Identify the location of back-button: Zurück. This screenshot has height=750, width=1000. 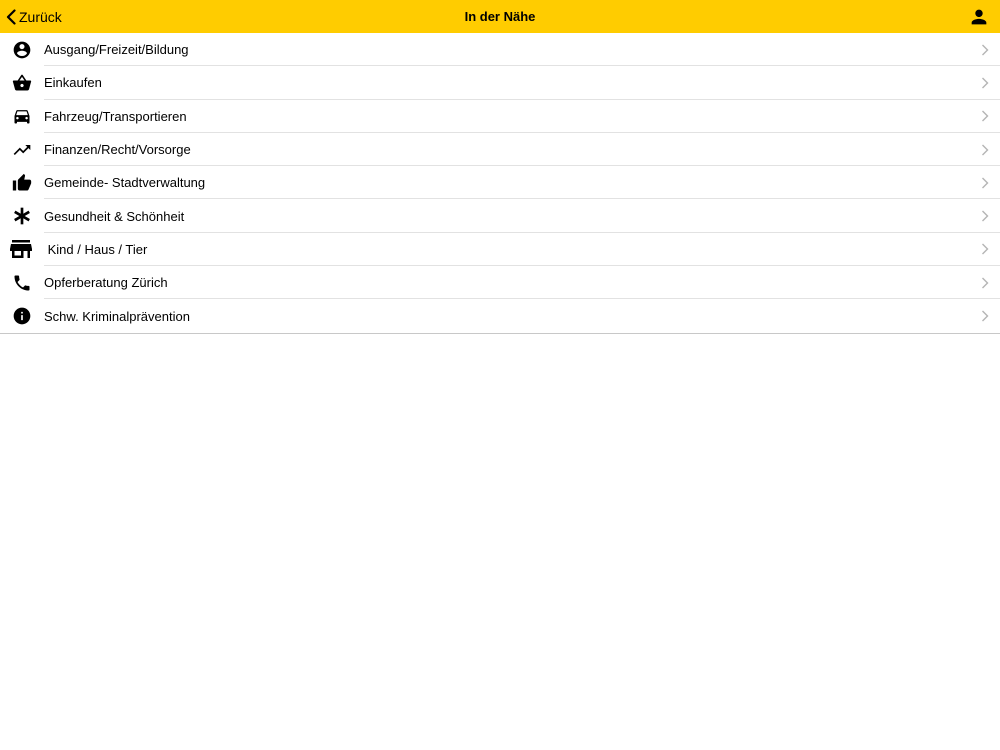
(34, 16).